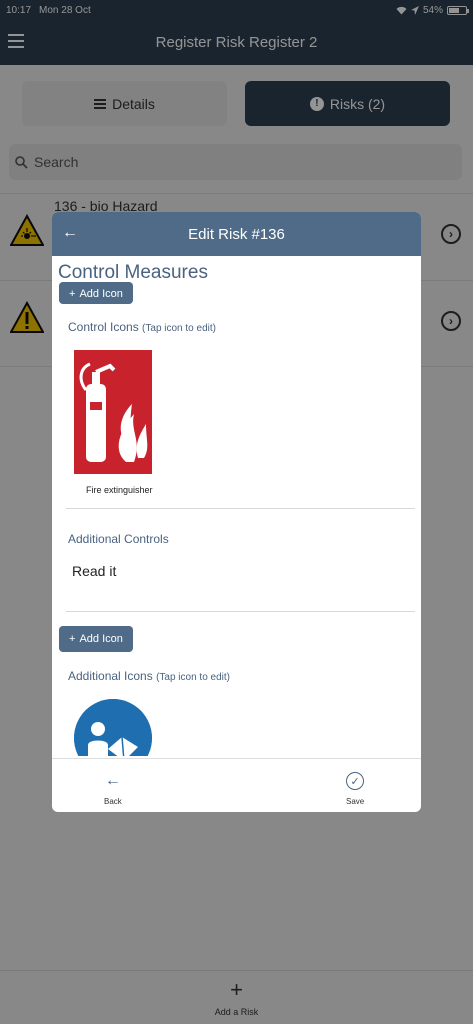 The width and height of the screenshot is (473, 1024). I want to click on save-button-label: Save, so click(355, 801).